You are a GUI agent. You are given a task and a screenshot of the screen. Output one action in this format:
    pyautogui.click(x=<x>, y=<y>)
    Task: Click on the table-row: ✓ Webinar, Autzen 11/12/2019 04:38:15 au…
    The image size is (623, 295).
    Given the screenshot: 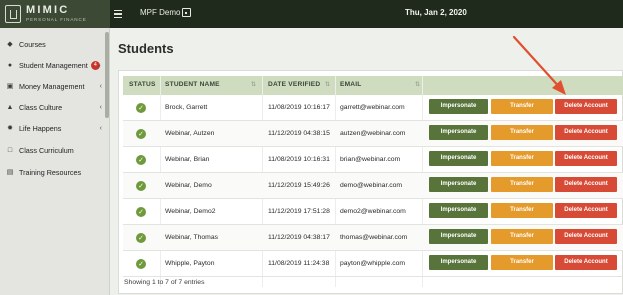 What is the action you would take?
    pyautogui.click(x=373, y=134)
    